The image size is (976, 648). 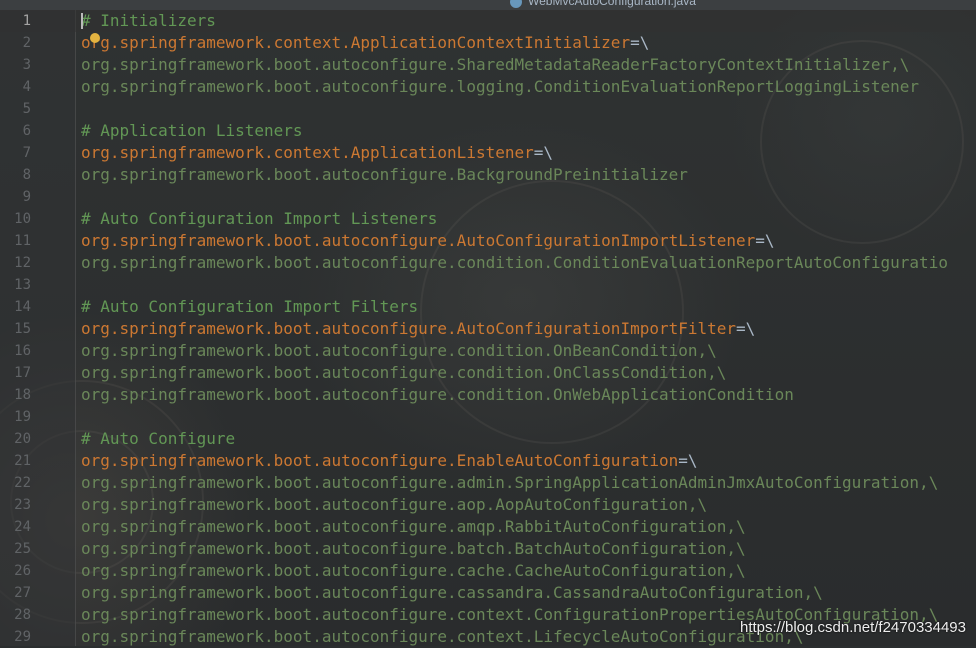 I want to click on line-number: 19, so click(x=22, y=417).